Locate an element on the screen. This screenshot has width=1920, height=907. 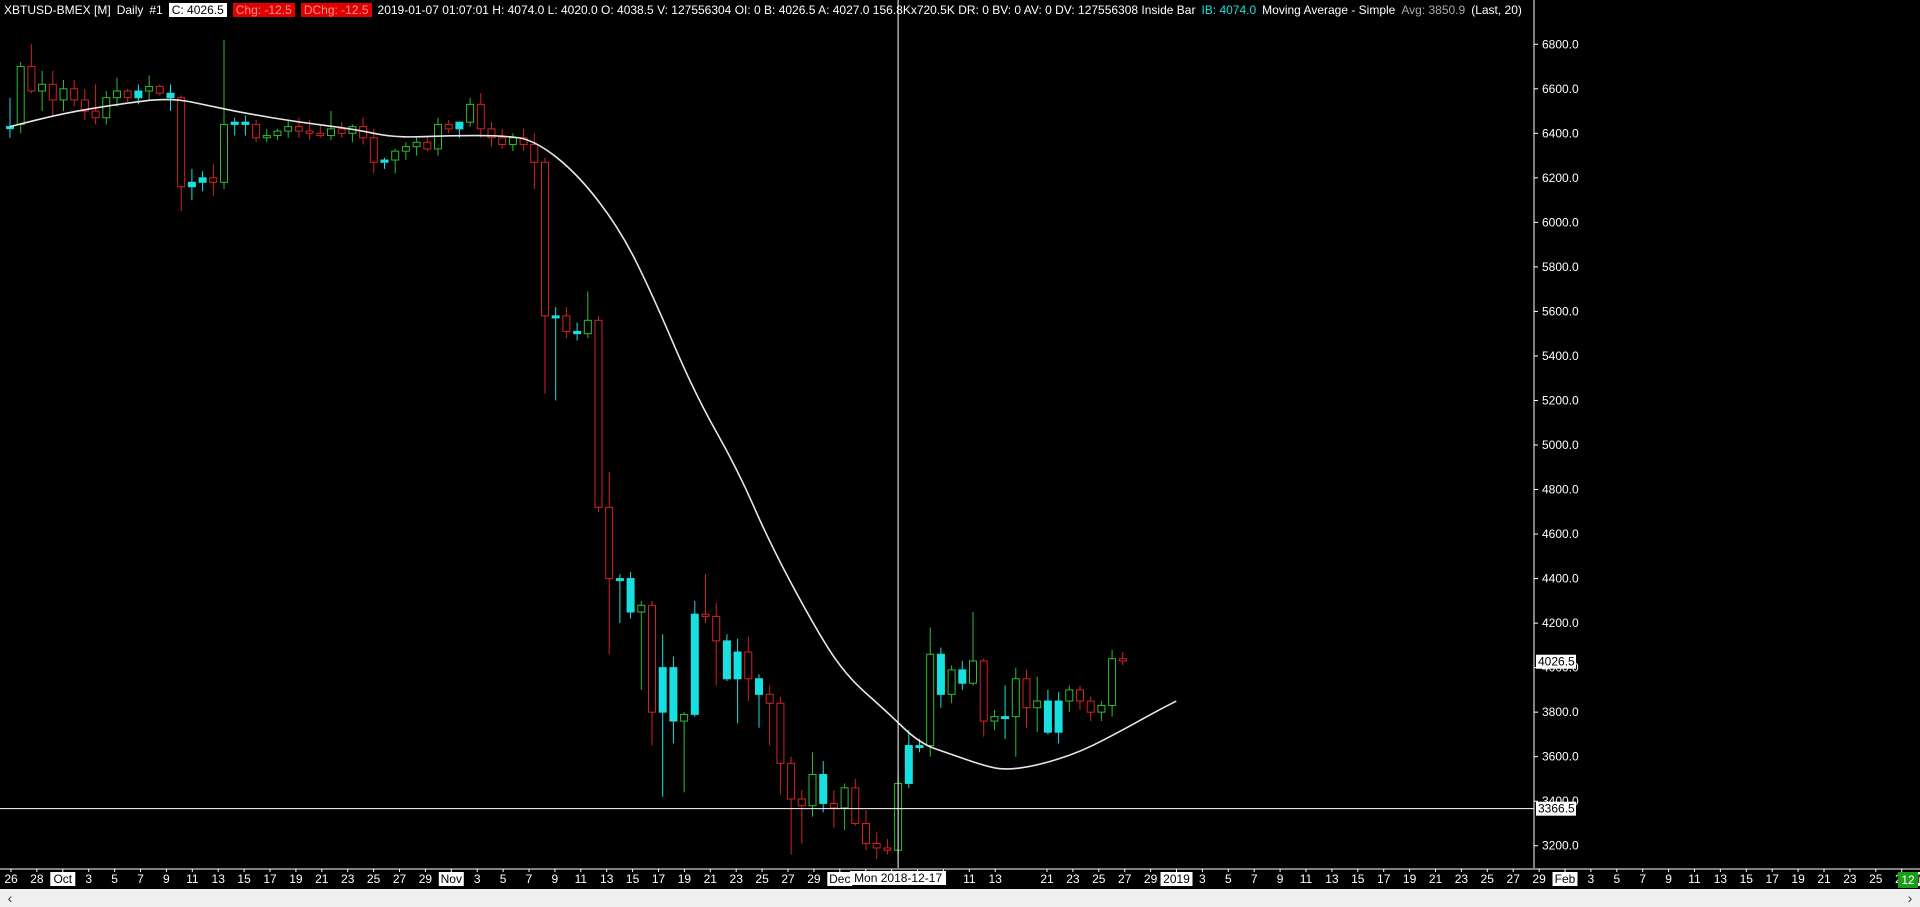
close-price-label: C: 4026.5 is located at coordinates (197, 10).